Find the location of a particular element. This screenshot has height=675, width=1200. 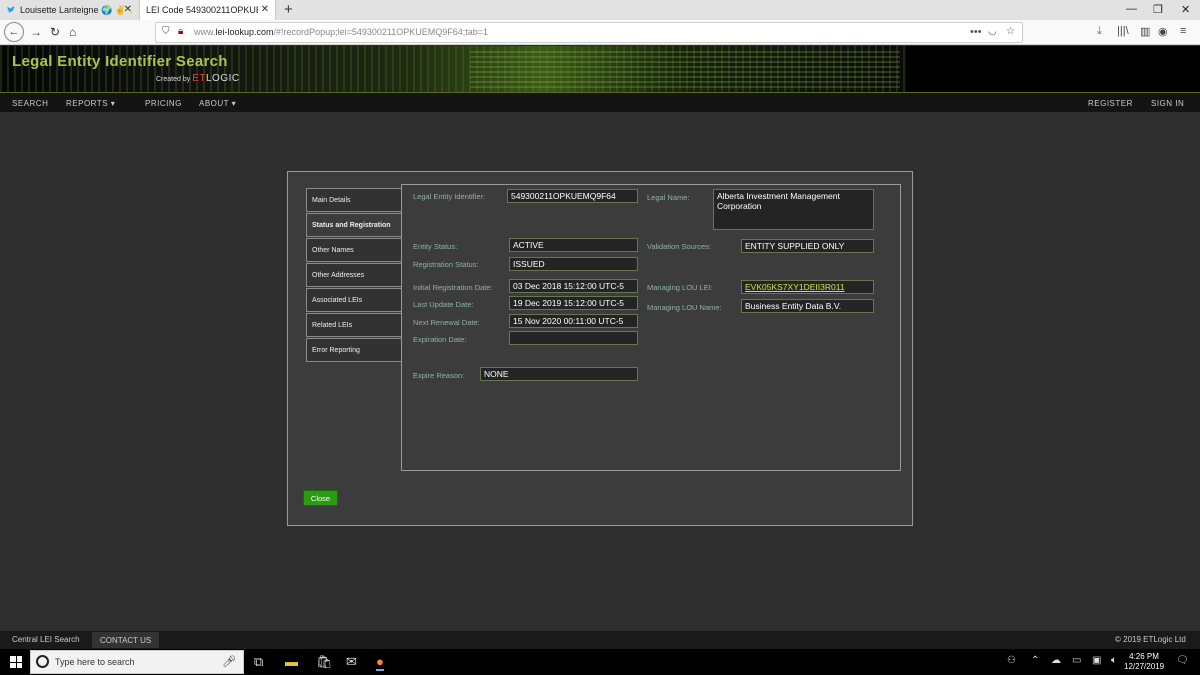

caret-down-icon: ▾ is located at coordinates (234, 103).